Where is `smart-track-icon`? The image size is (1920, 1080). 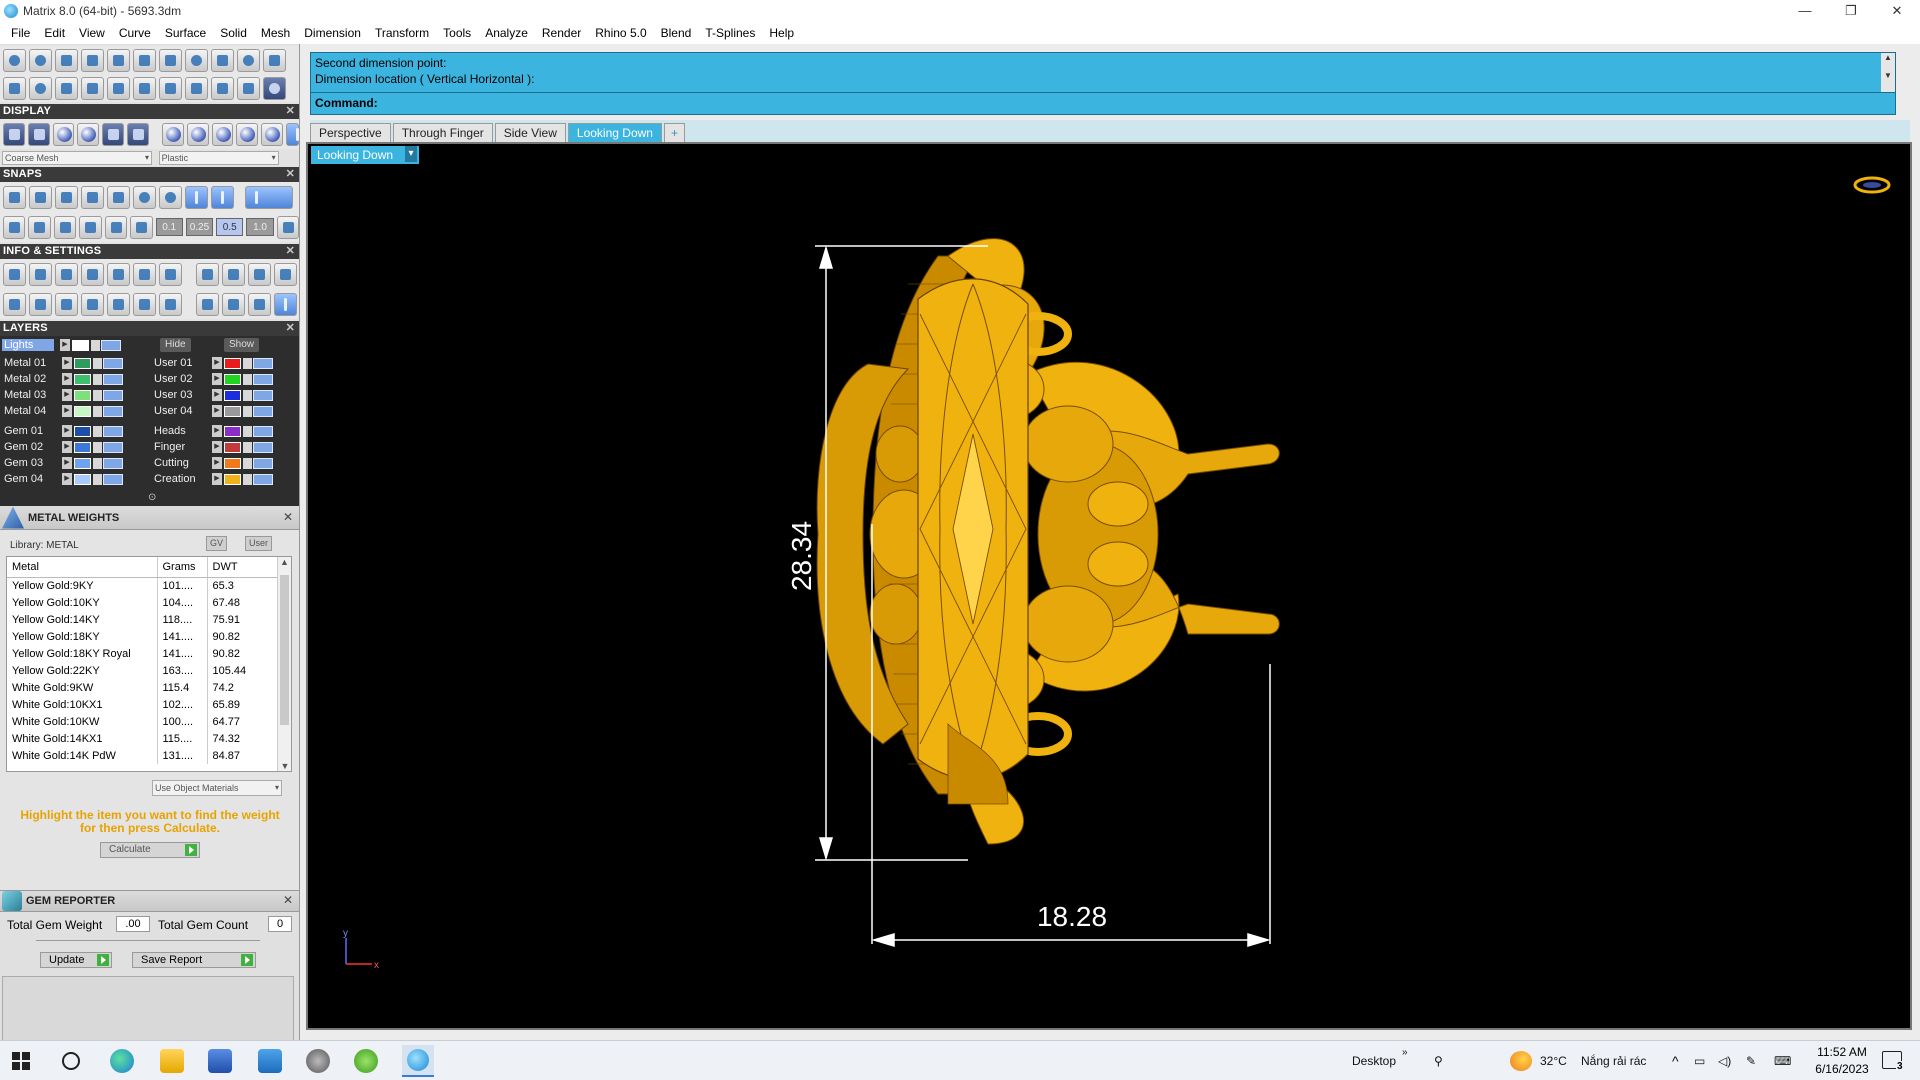
smart-track-icon is located at coordinates (90, 227).